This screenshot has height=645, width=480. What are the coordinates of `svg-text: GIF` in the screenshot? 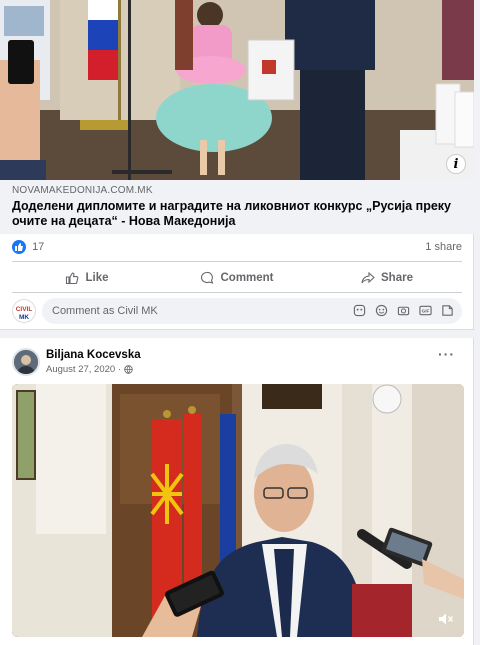 It's located at (426, 311).